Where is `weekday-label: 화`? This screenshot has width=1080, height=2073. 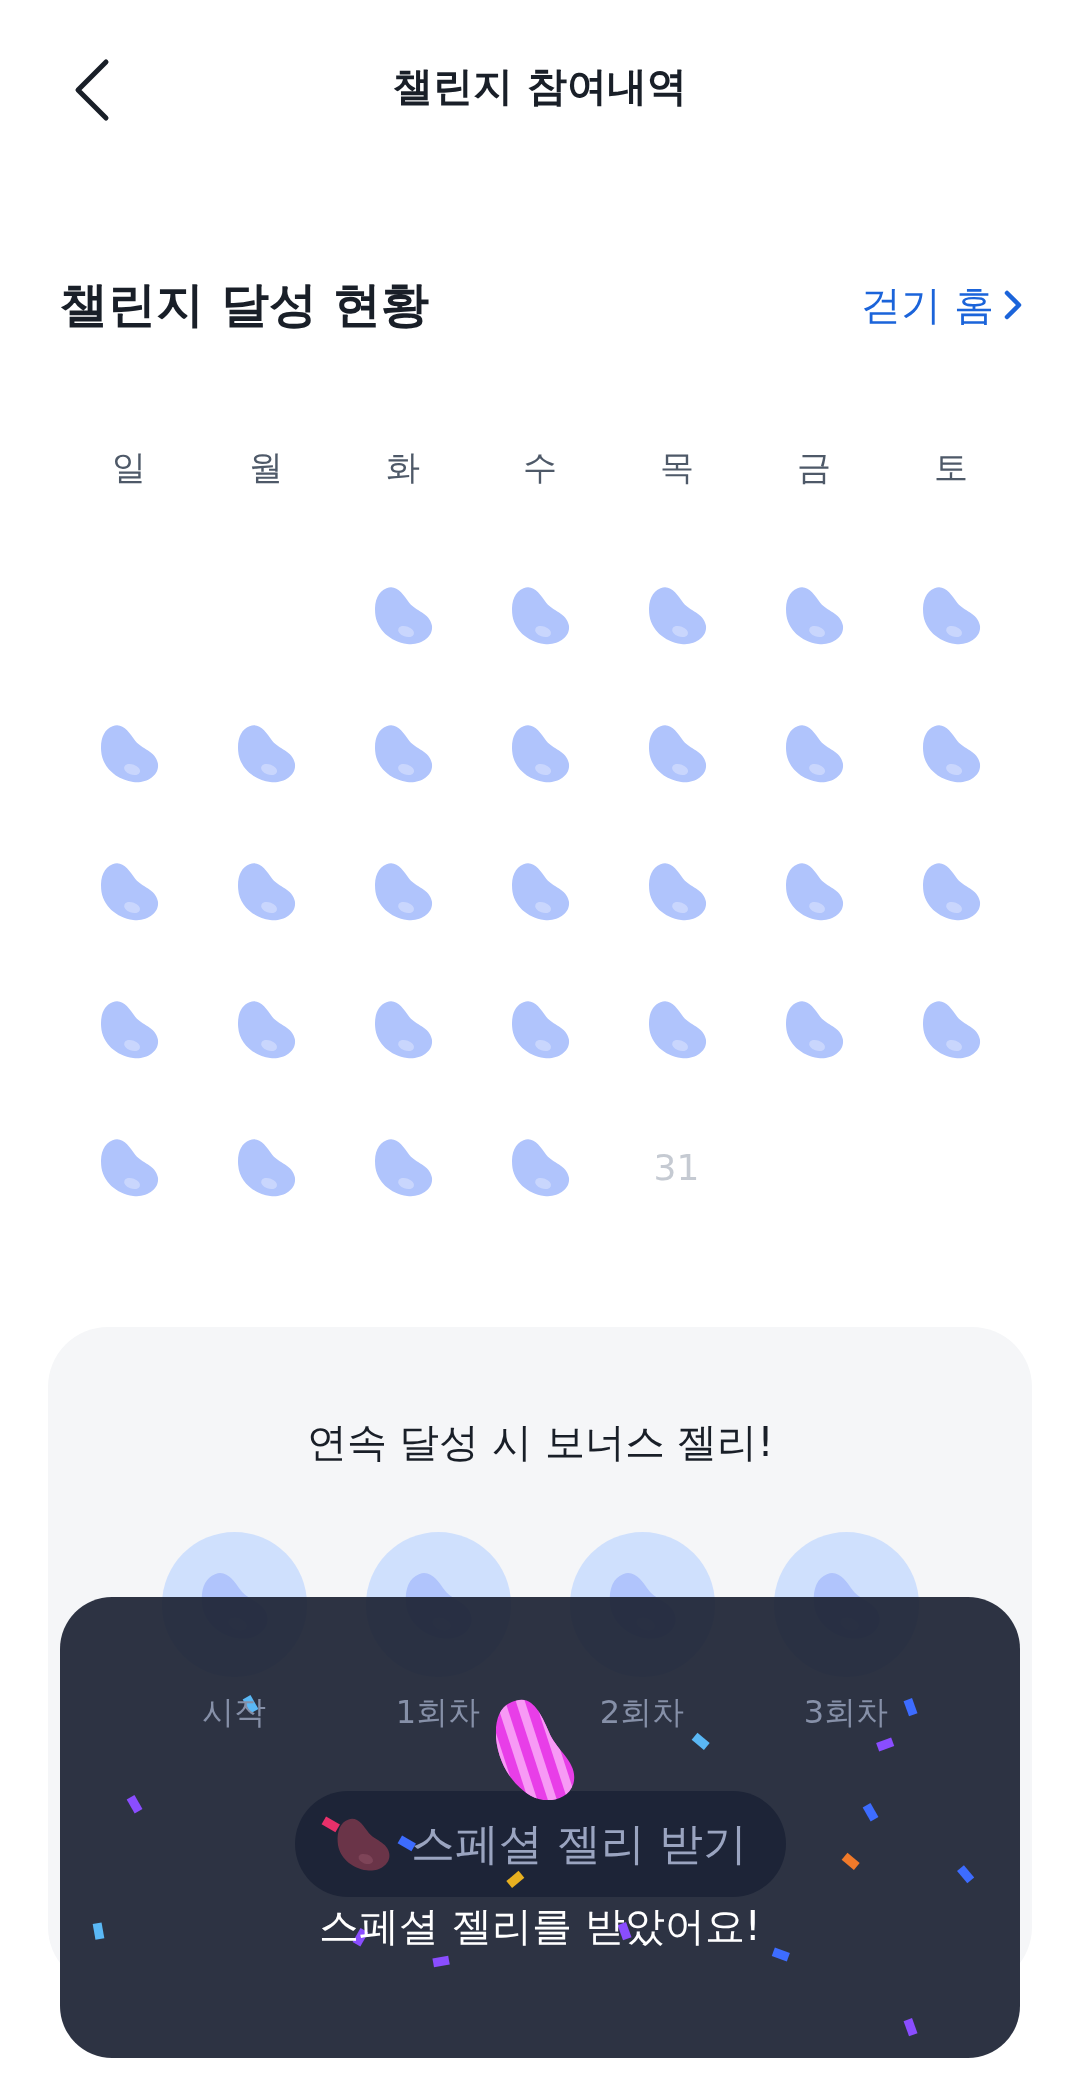
weekday-label: 화 is located at coordinates (402, 467).